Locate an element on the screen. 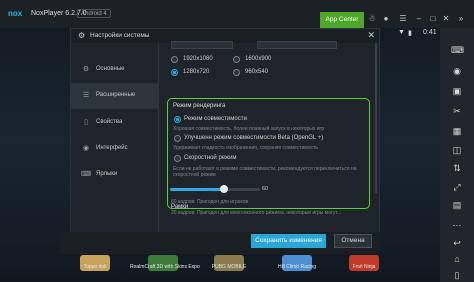 The height and width of the screenshot is (282, 474). nav-item-general: ⚙ Основные is located at coordinates (115, 70).